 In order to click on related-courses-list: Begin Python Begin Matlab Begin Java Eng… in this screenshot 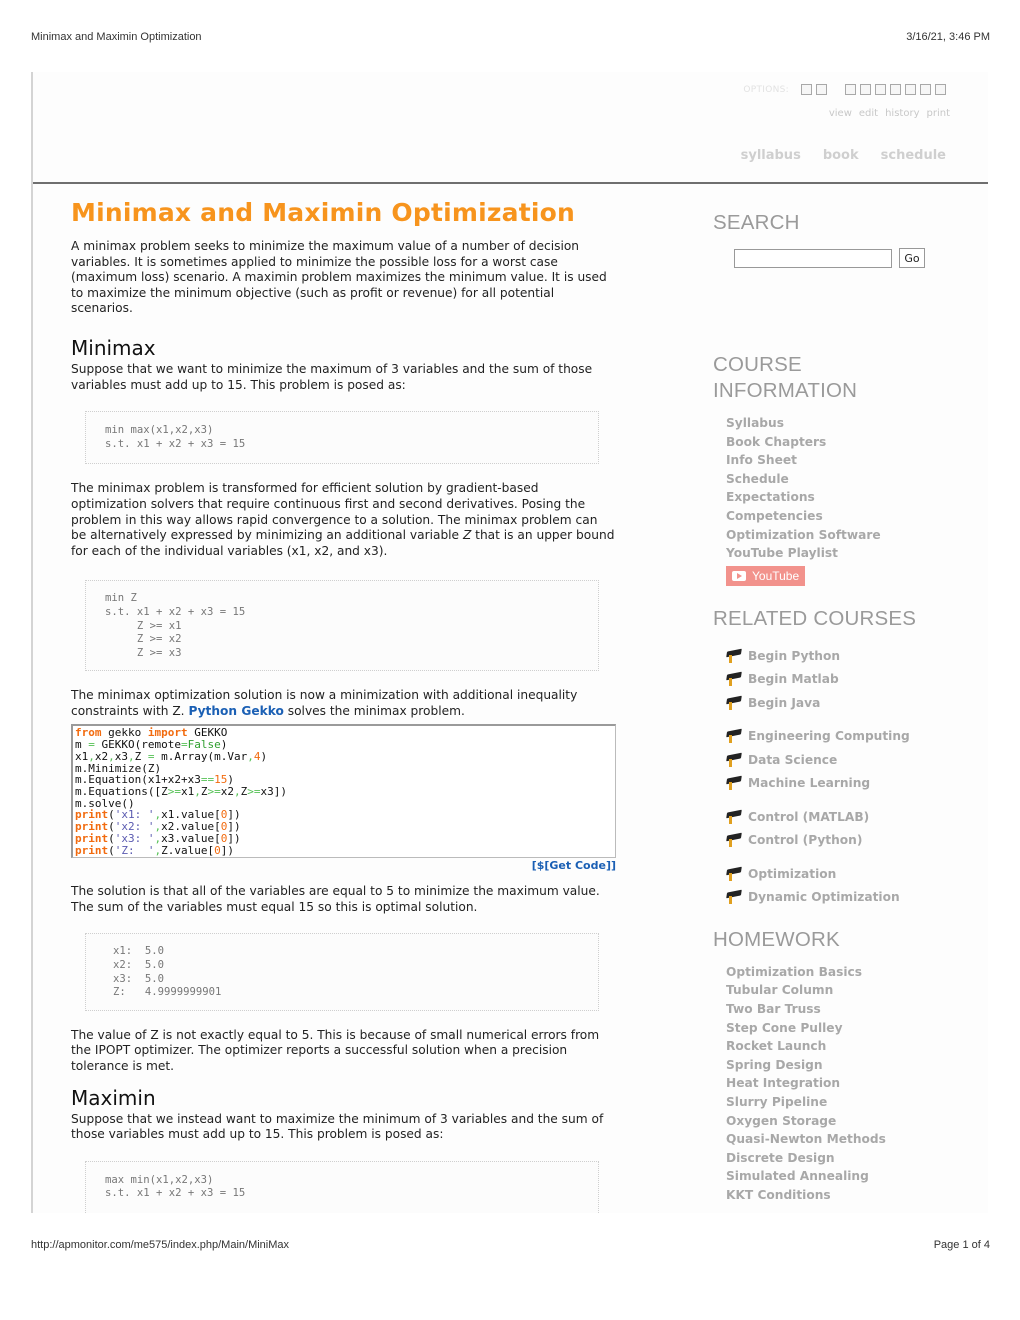, I will do `click(854, 776)`.